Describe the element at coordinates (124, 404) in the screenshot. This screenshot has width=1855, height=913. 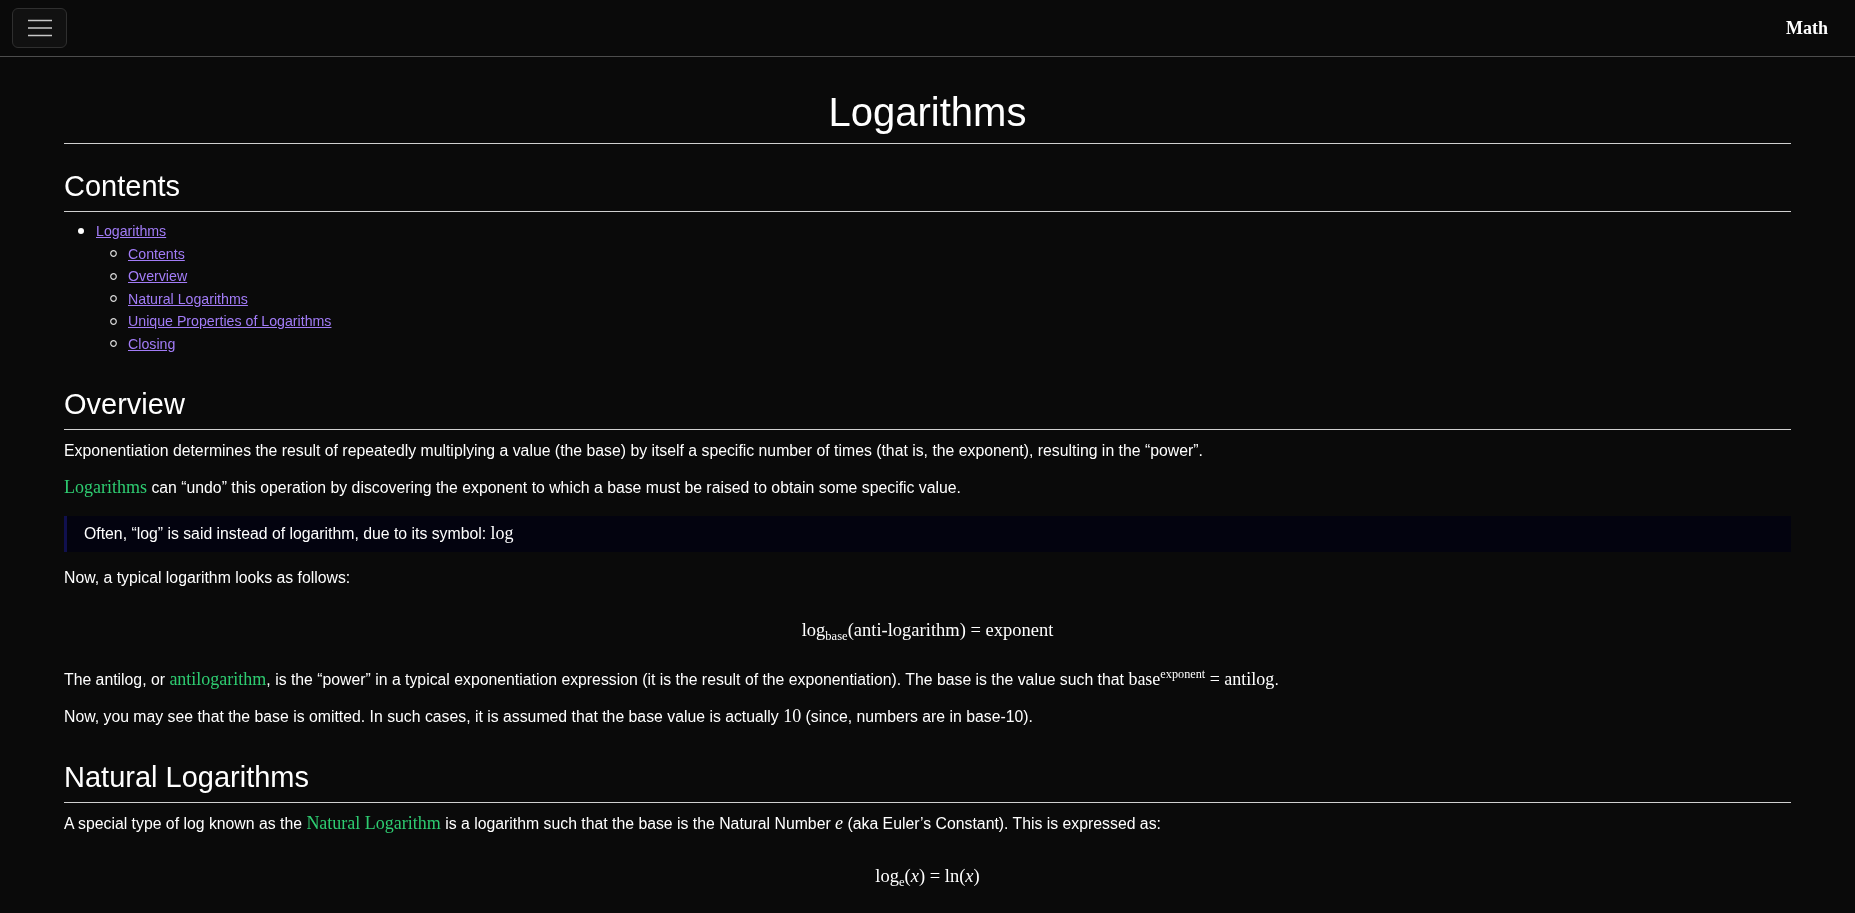
I see `section-heading: Overview` at that location.